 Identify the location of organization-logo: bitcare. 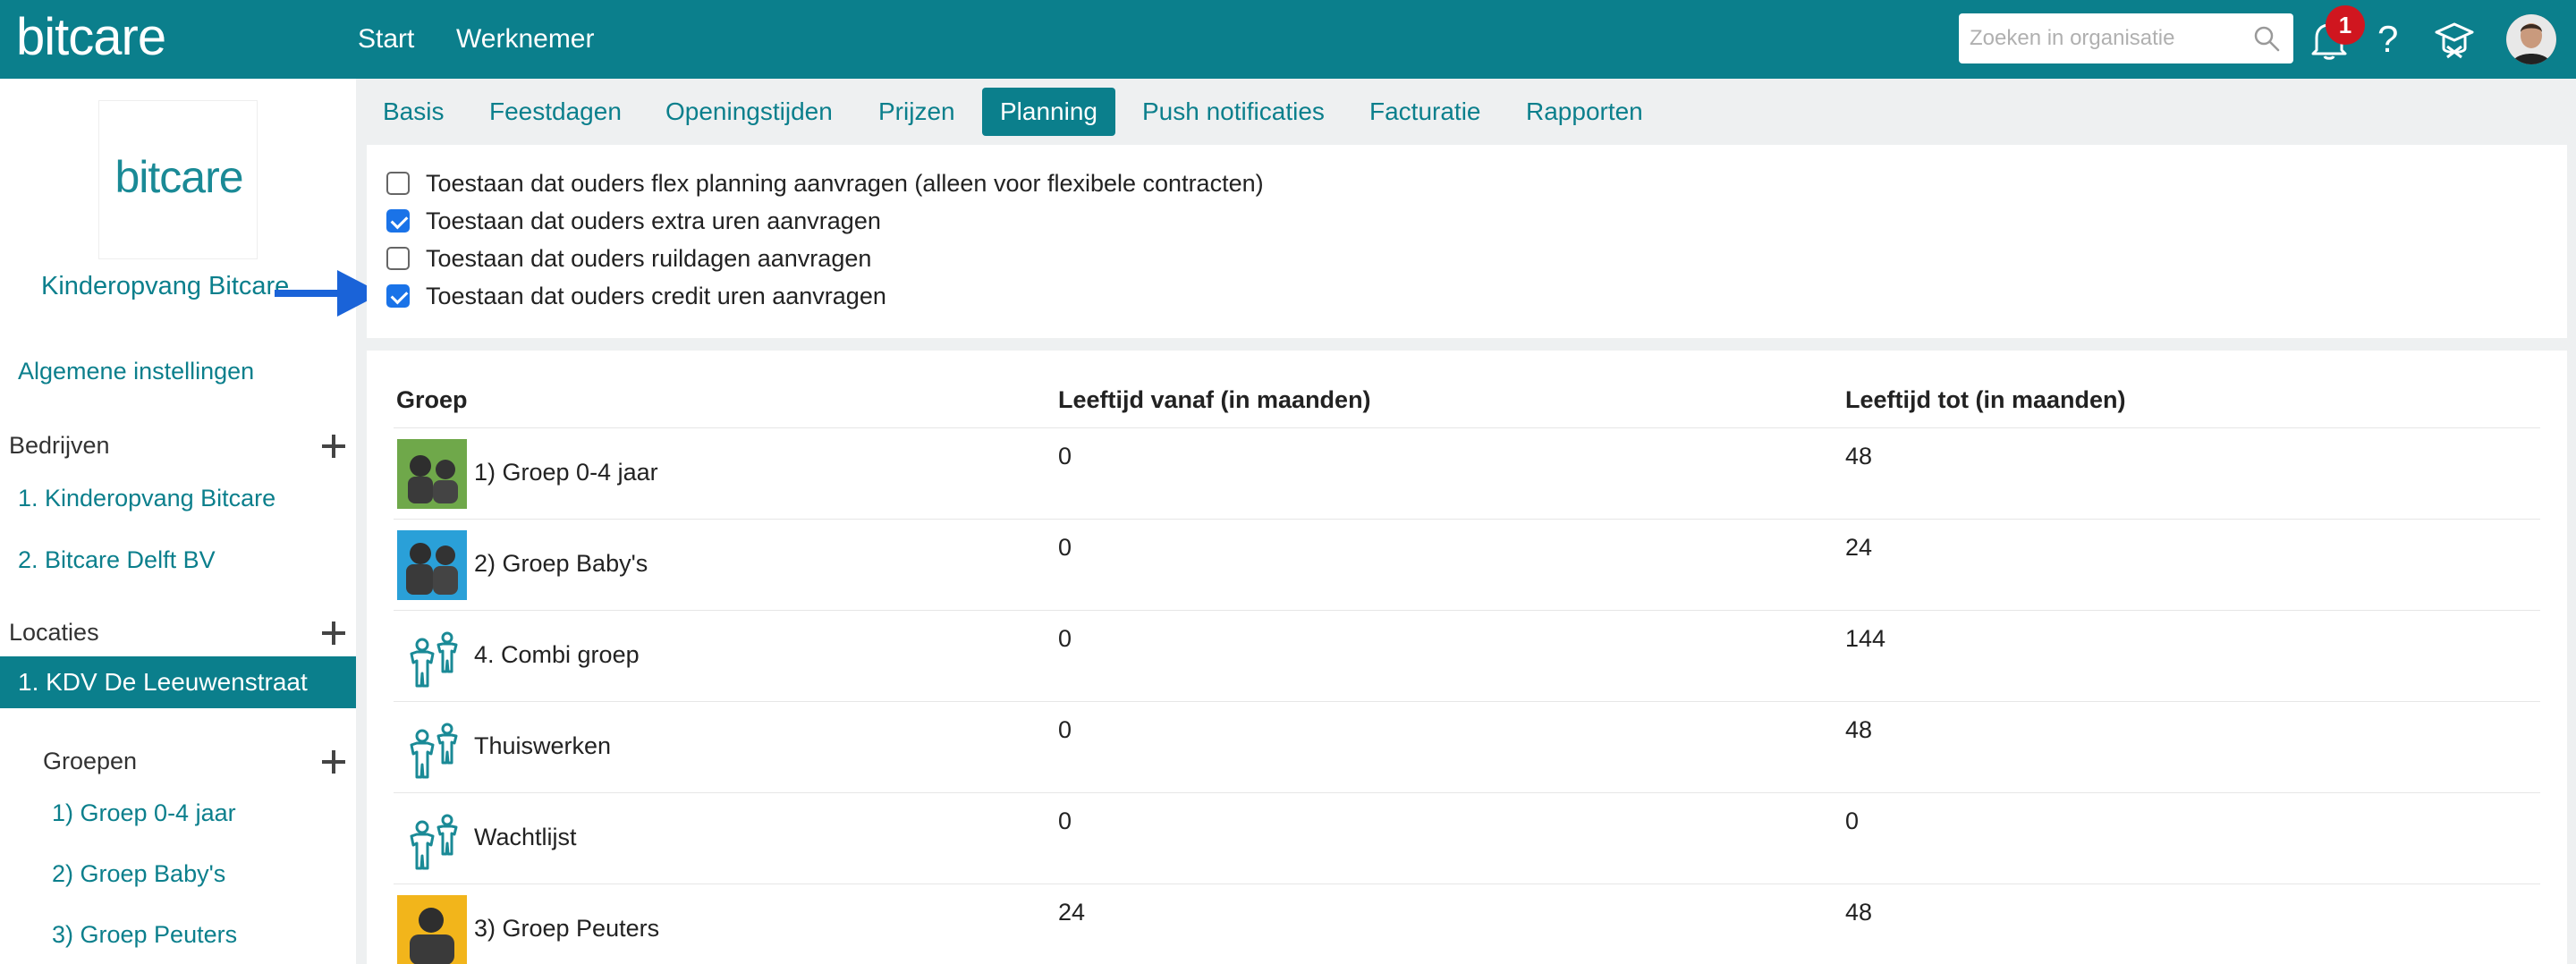
(178, 180).